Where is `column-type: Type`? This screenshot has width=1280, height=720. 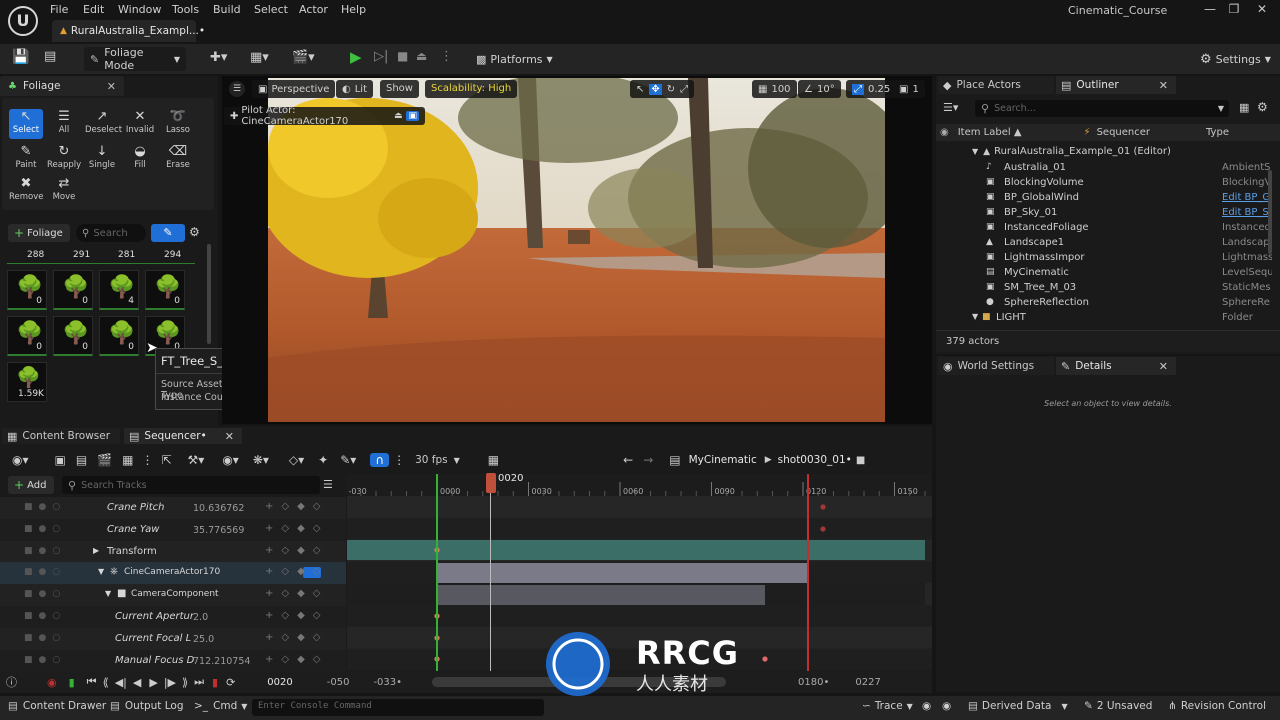
column-type: Type is located at coordinates (1217, 132).